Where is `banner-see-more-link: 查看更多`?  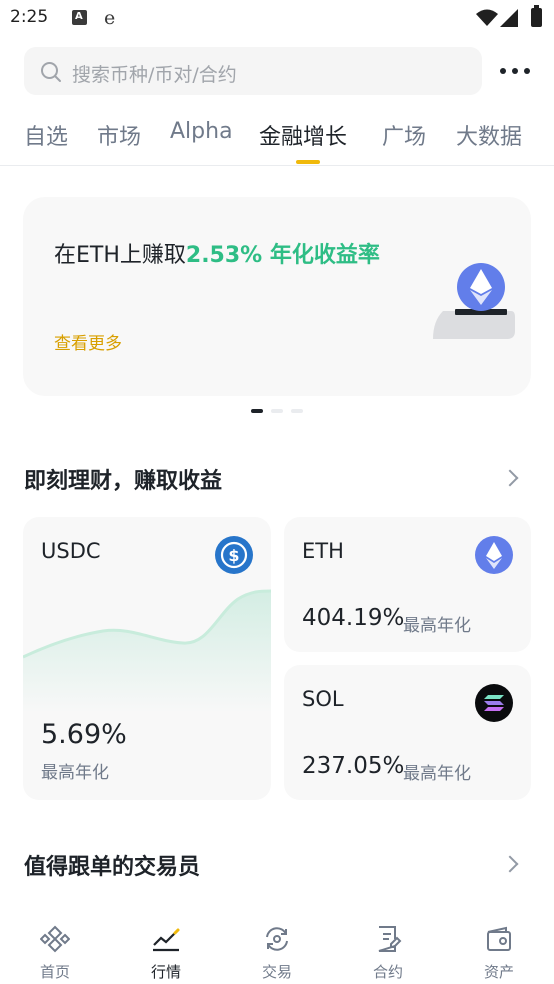
banner-see-more-link: 查看更多 is located at coordinates (88, 341).